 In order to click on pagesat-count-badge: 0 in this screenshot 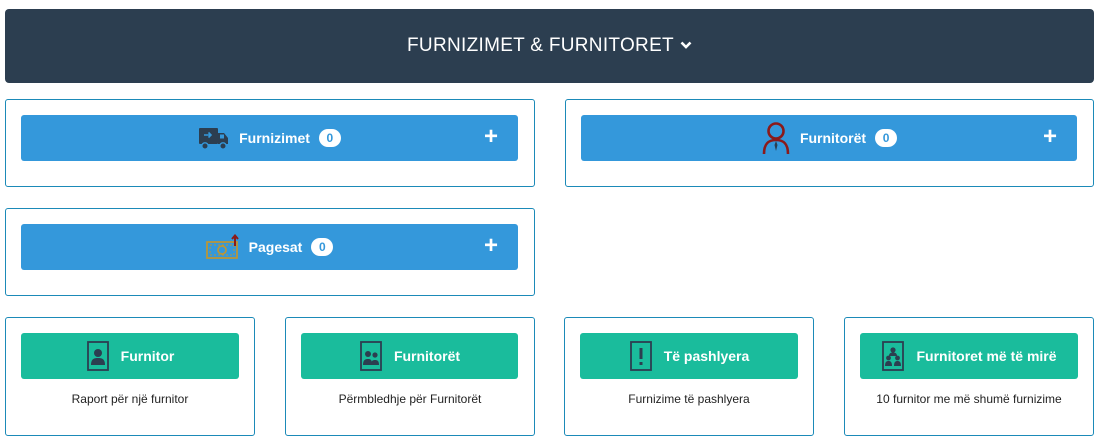, I will do `click(322, 247)`.